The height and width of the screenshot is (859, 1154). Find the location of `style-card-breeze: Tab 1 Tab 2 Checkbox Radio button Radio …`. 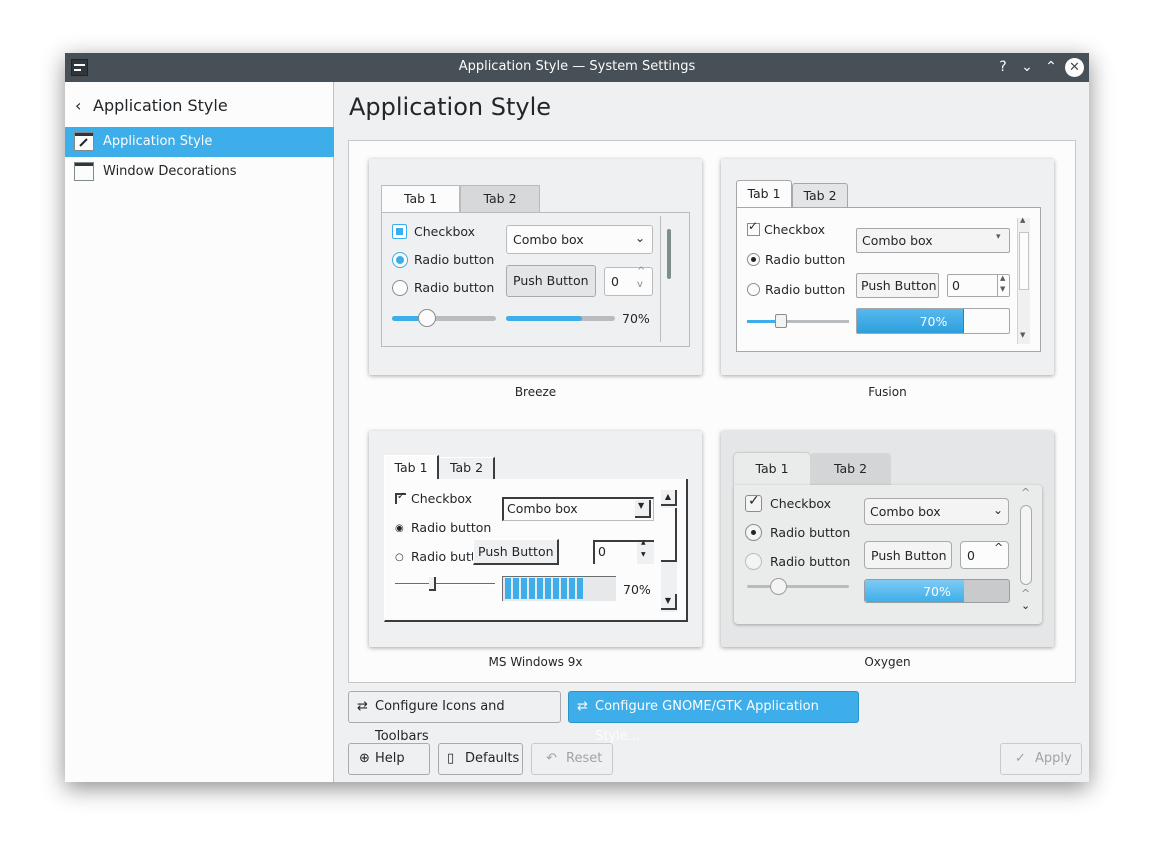

style-card-breeze: Tab 1 Tab 2 Checkbox Radio button Radio … is located at coordinates (535, 267).